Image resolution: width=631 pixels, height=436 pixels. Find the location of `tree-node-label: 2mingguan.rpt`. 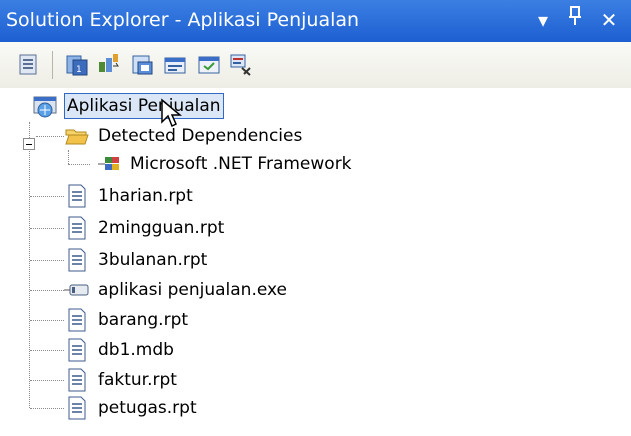

tree-node-label: 2mingguan.rpt is located at coordinates (161, 228).